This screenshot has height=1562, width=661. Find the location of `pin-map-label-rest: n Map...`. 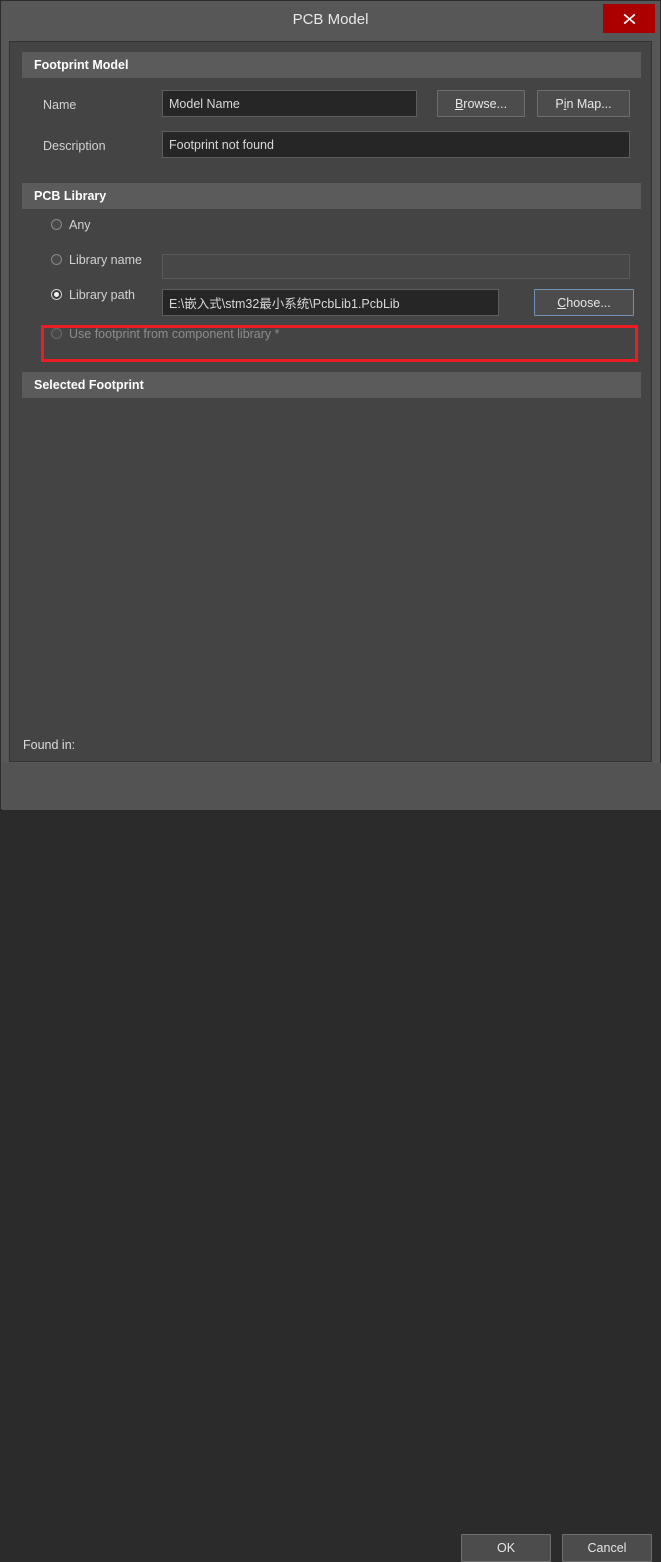

pin-map-label-rest: n Map... is located at coordinates (589, 103).